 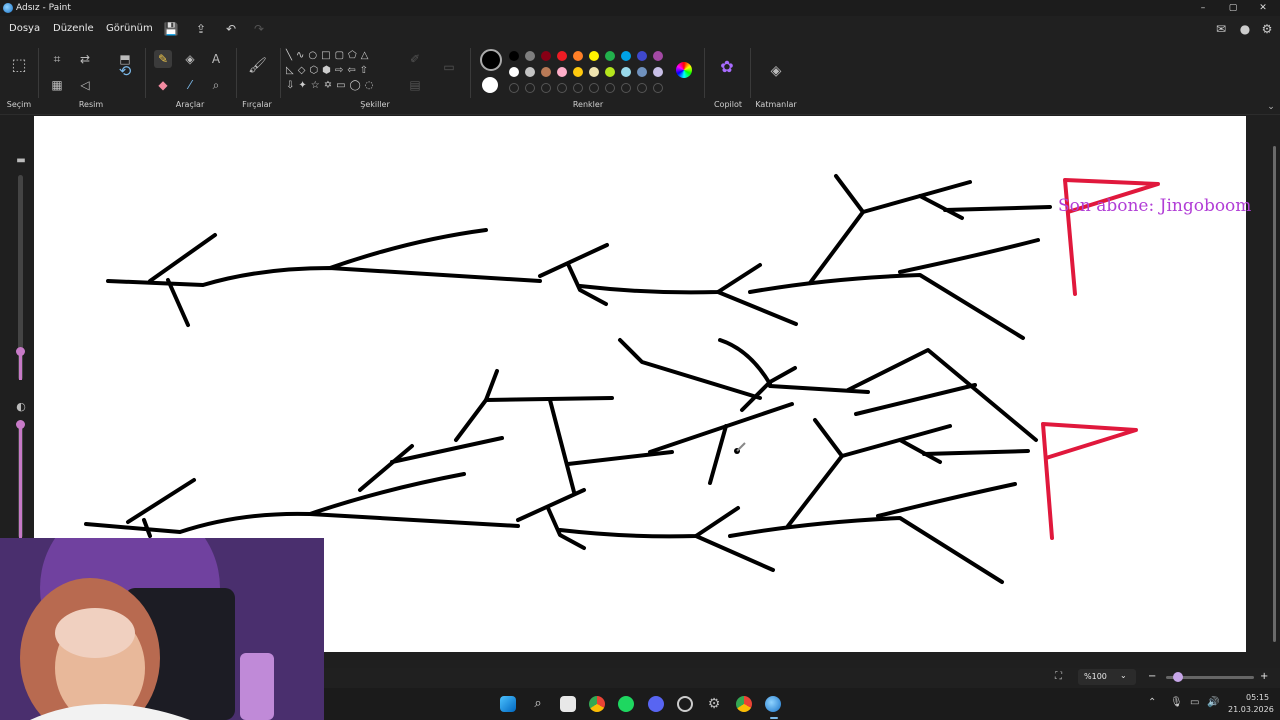 What do you see at coordinates (129, 28) in the screenshot?
I see `menu-view: Görünüm` at bounding box center [129, 28].